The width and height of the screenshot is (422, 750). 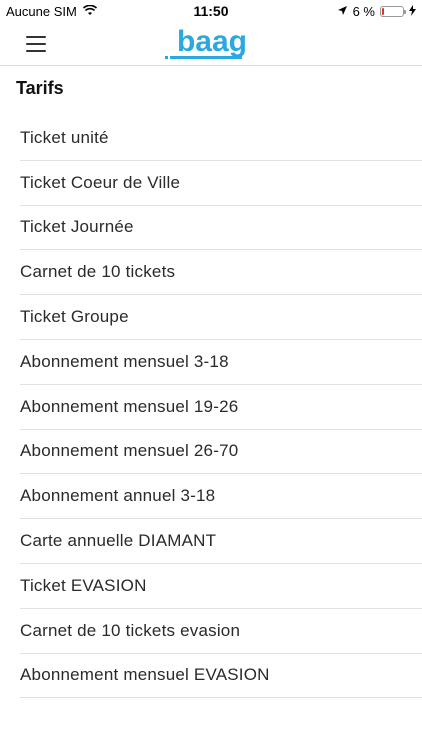 What do you see at coordinates (40, 88) in the screenshot?
I see `page-title: Tarifs` at bounding box center [40, 88].